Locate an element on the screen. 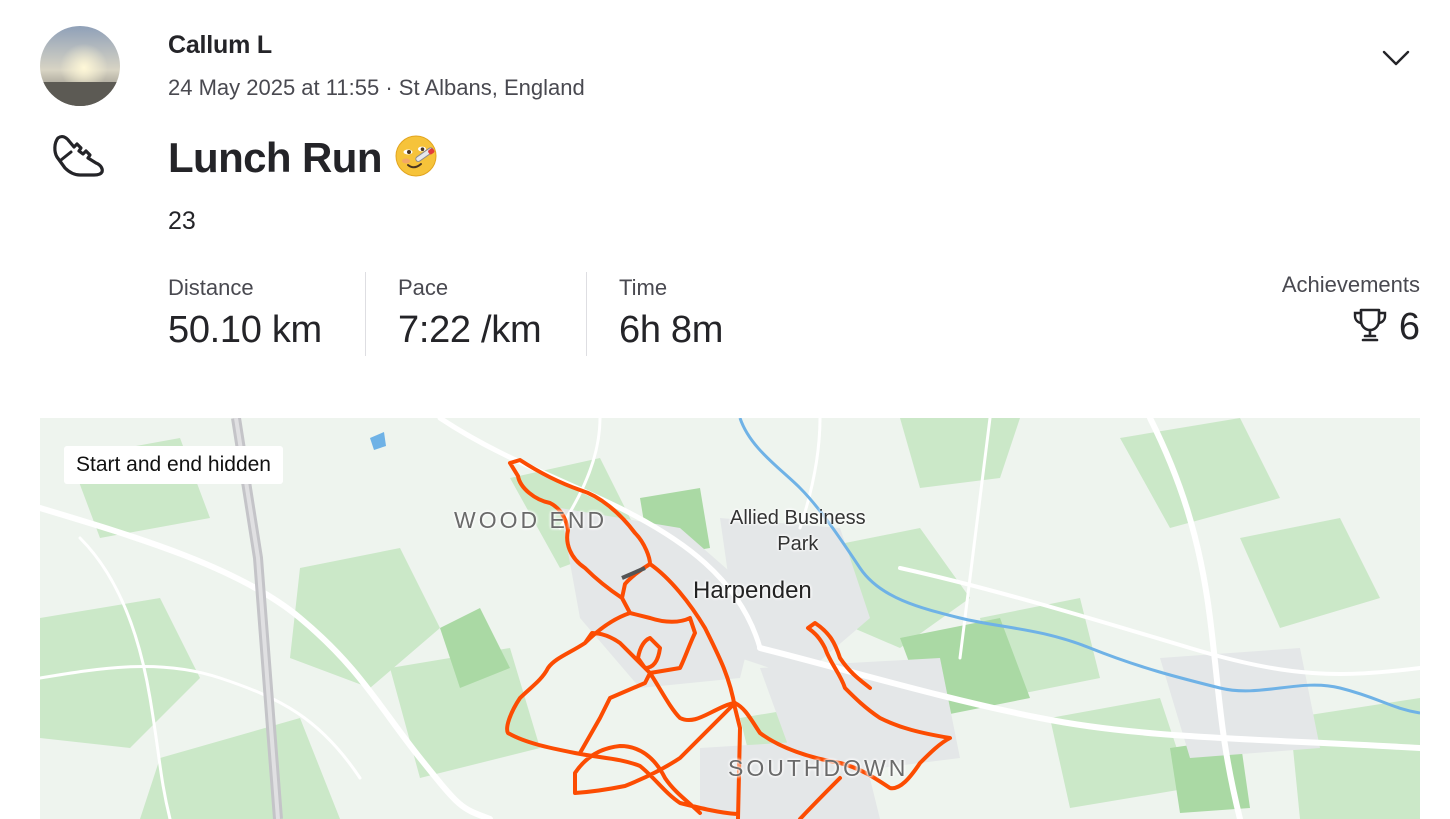  stat-distance: Distance 50.10 km is located at coordinates (267, 314).